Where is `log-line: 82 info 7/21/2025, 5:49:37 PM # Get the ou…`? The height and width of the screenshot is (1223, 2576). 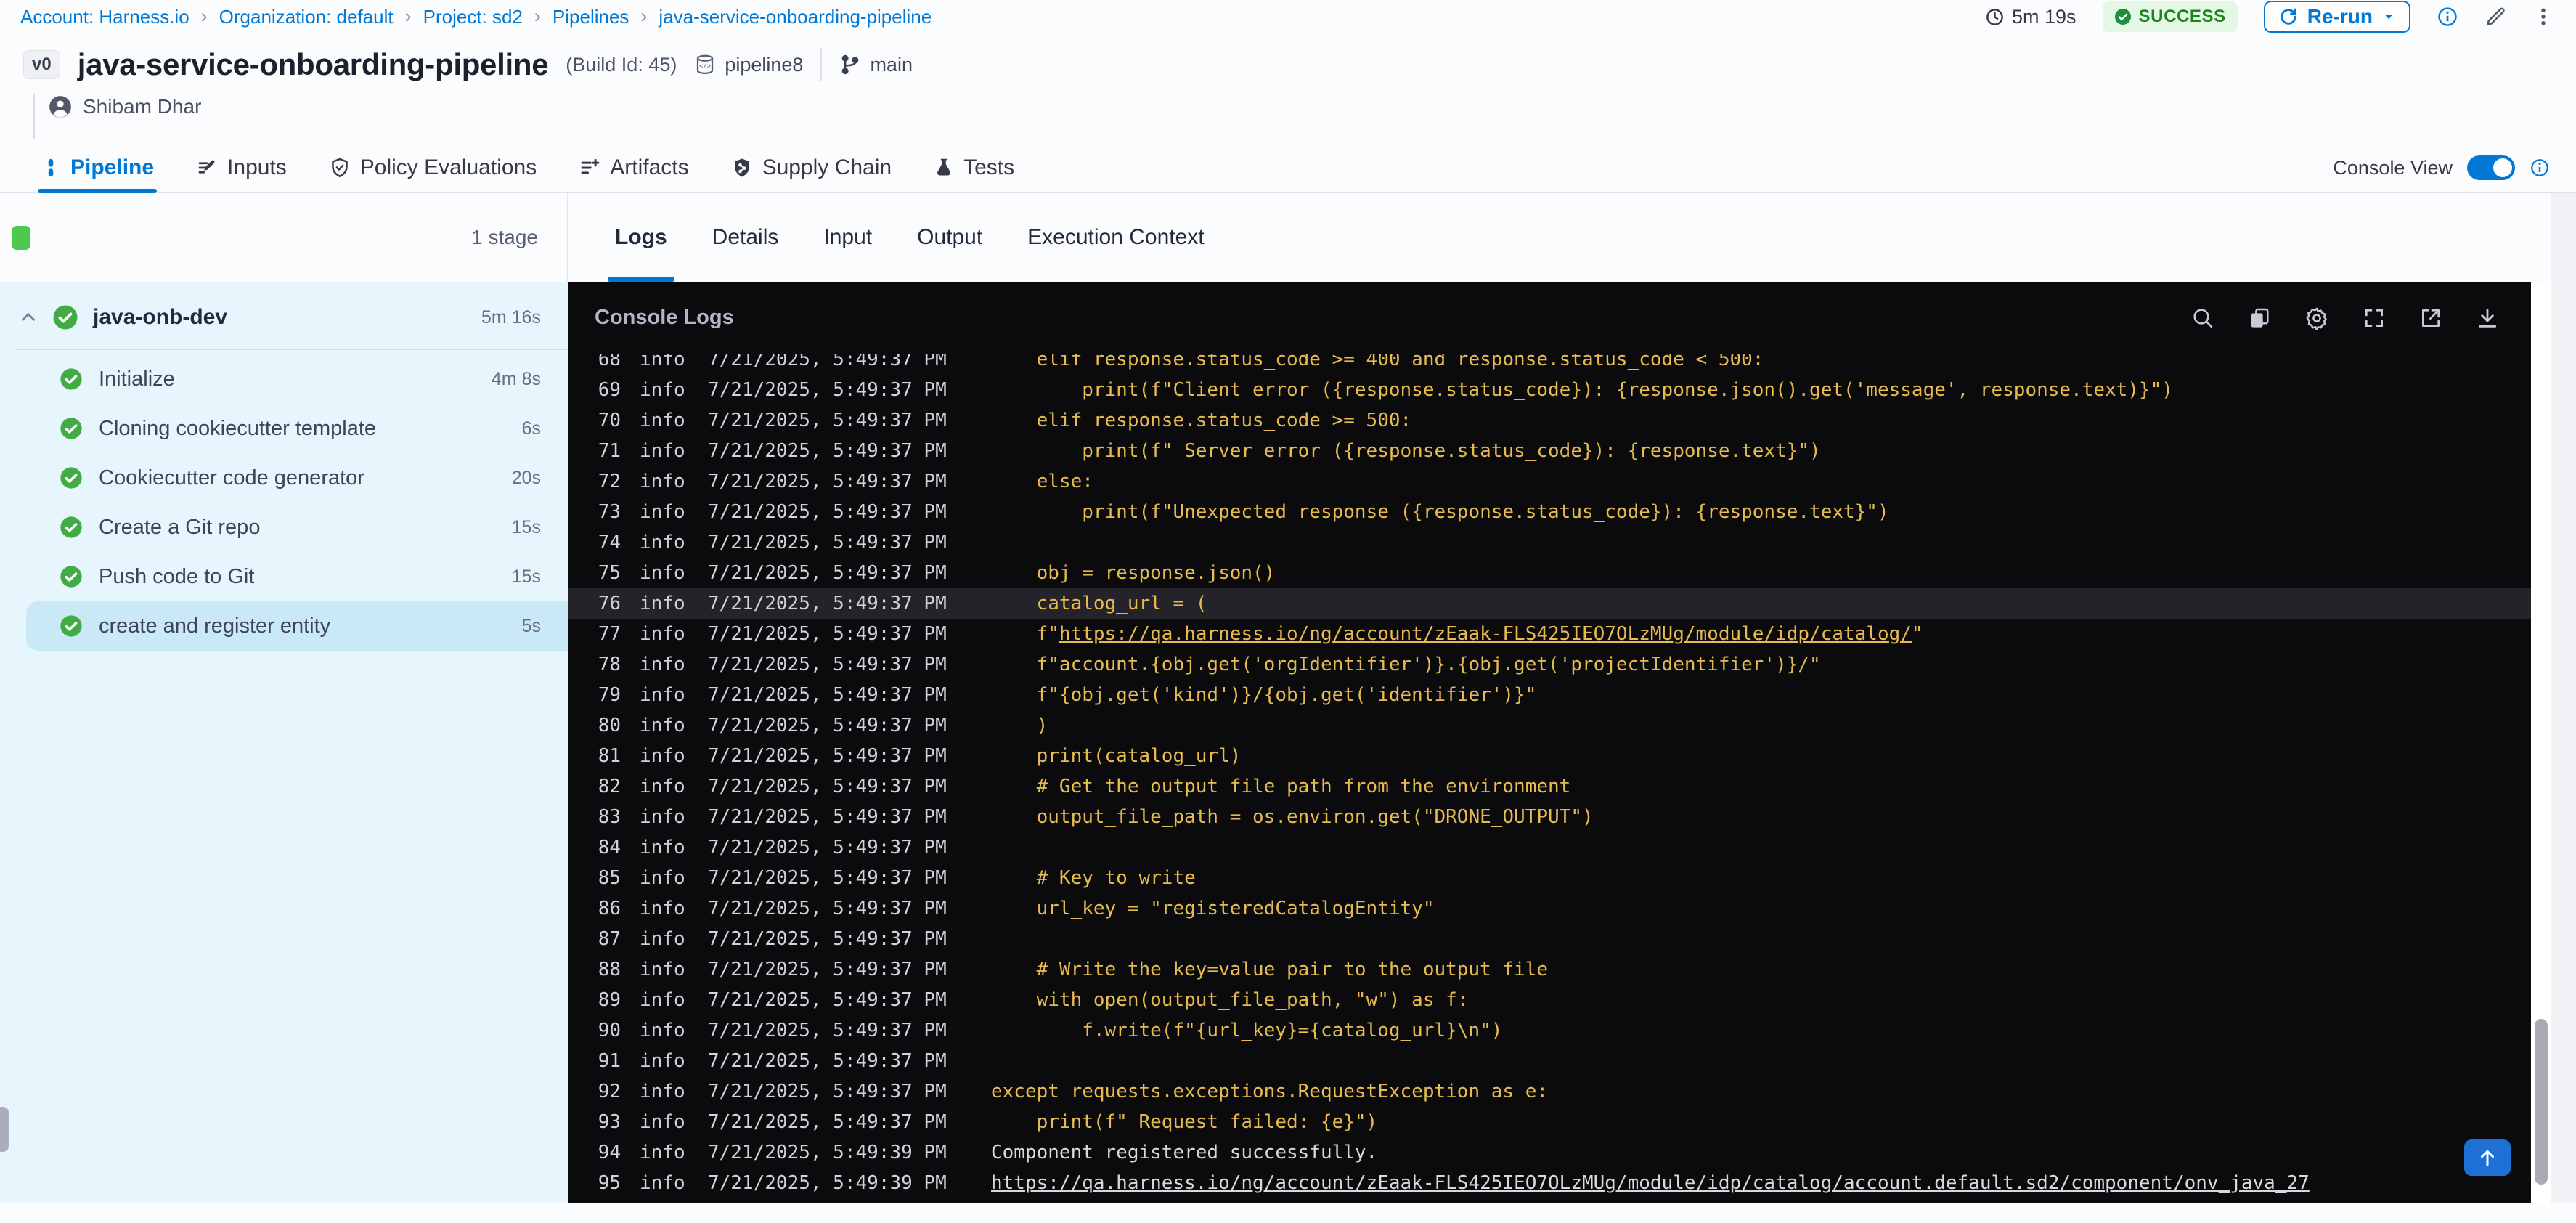
log-line: 82 info 7/21/2025, 5:49:37 PM # Get the ou… is located at coordinates (1559, 786).